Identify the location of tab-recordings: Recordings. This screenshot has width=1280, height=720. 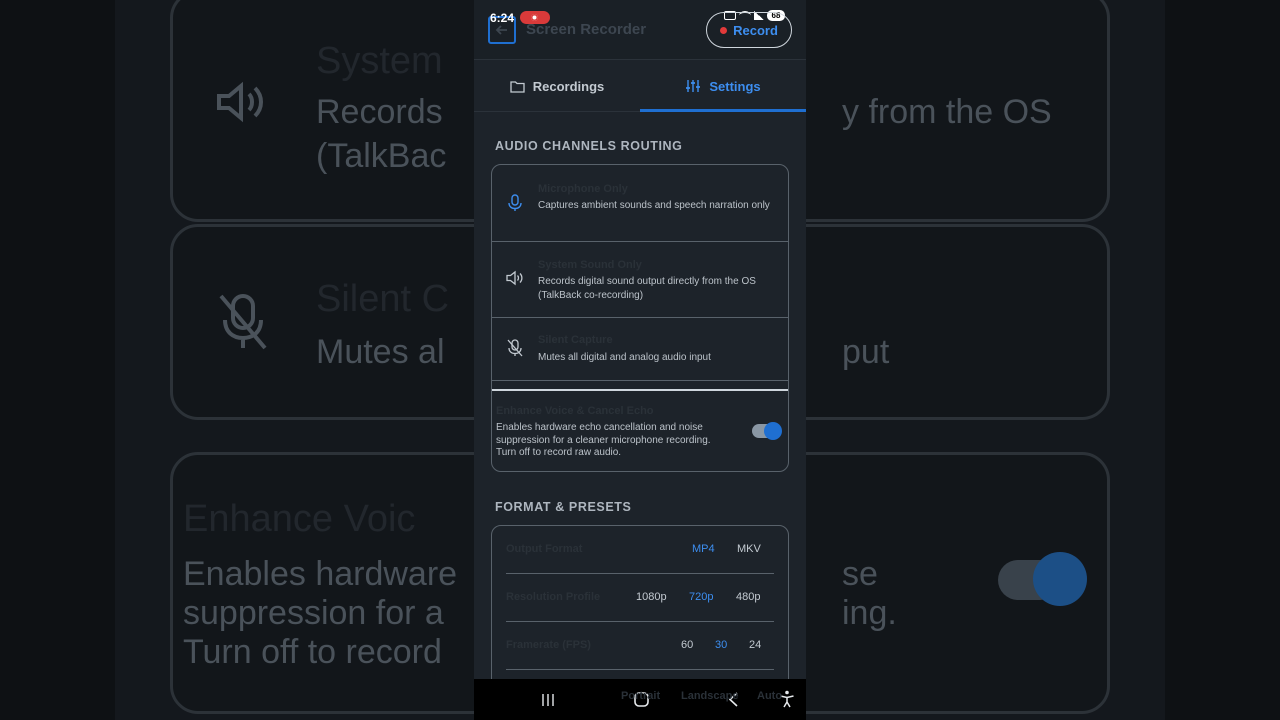
(557, 86).